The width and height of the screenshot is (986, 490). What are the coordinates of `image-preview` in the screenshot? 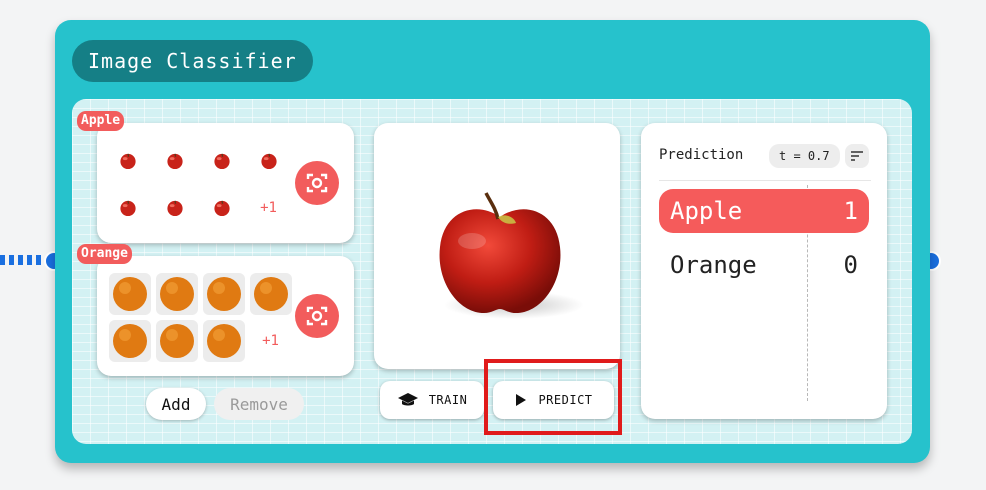 It's located at (497, 246).